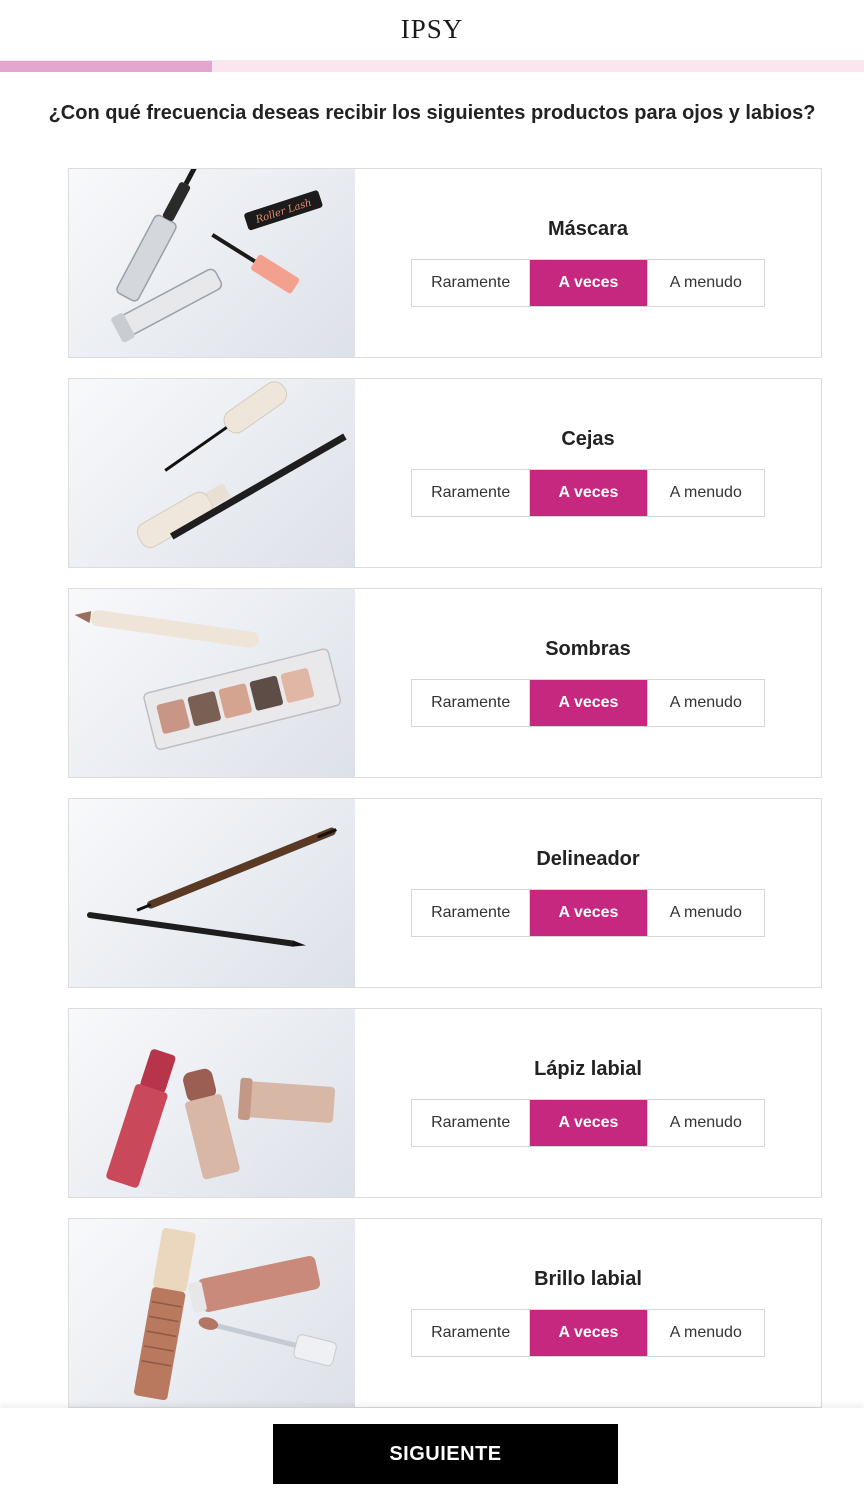 This screenshot has width=864, height=1494. Describe the element at coordinates (588, 229) in the screenshot. I see `card-title: Máscara` at that location.